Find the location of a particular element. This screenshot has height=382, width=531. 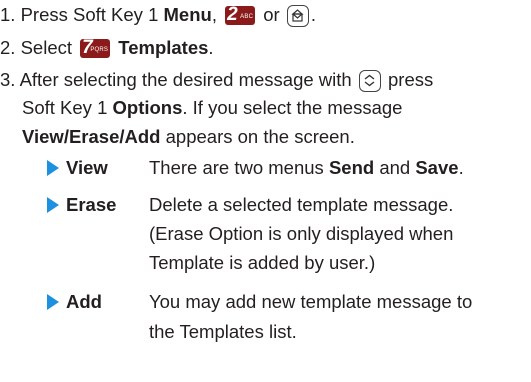

key-digit: 2 is located at coordinates (232, 14).